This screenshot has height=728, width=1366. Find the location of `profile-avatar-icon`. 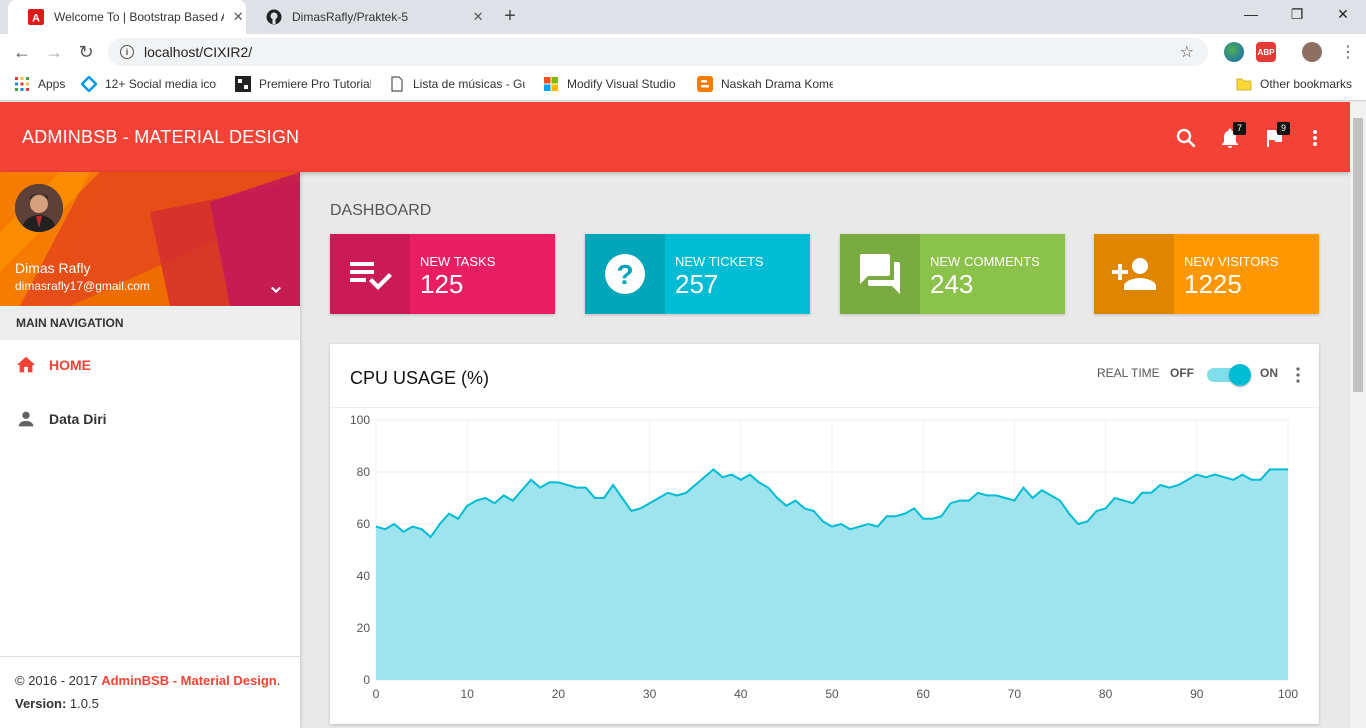

profile-avatar-icon is located at coordinates (1312, 52).